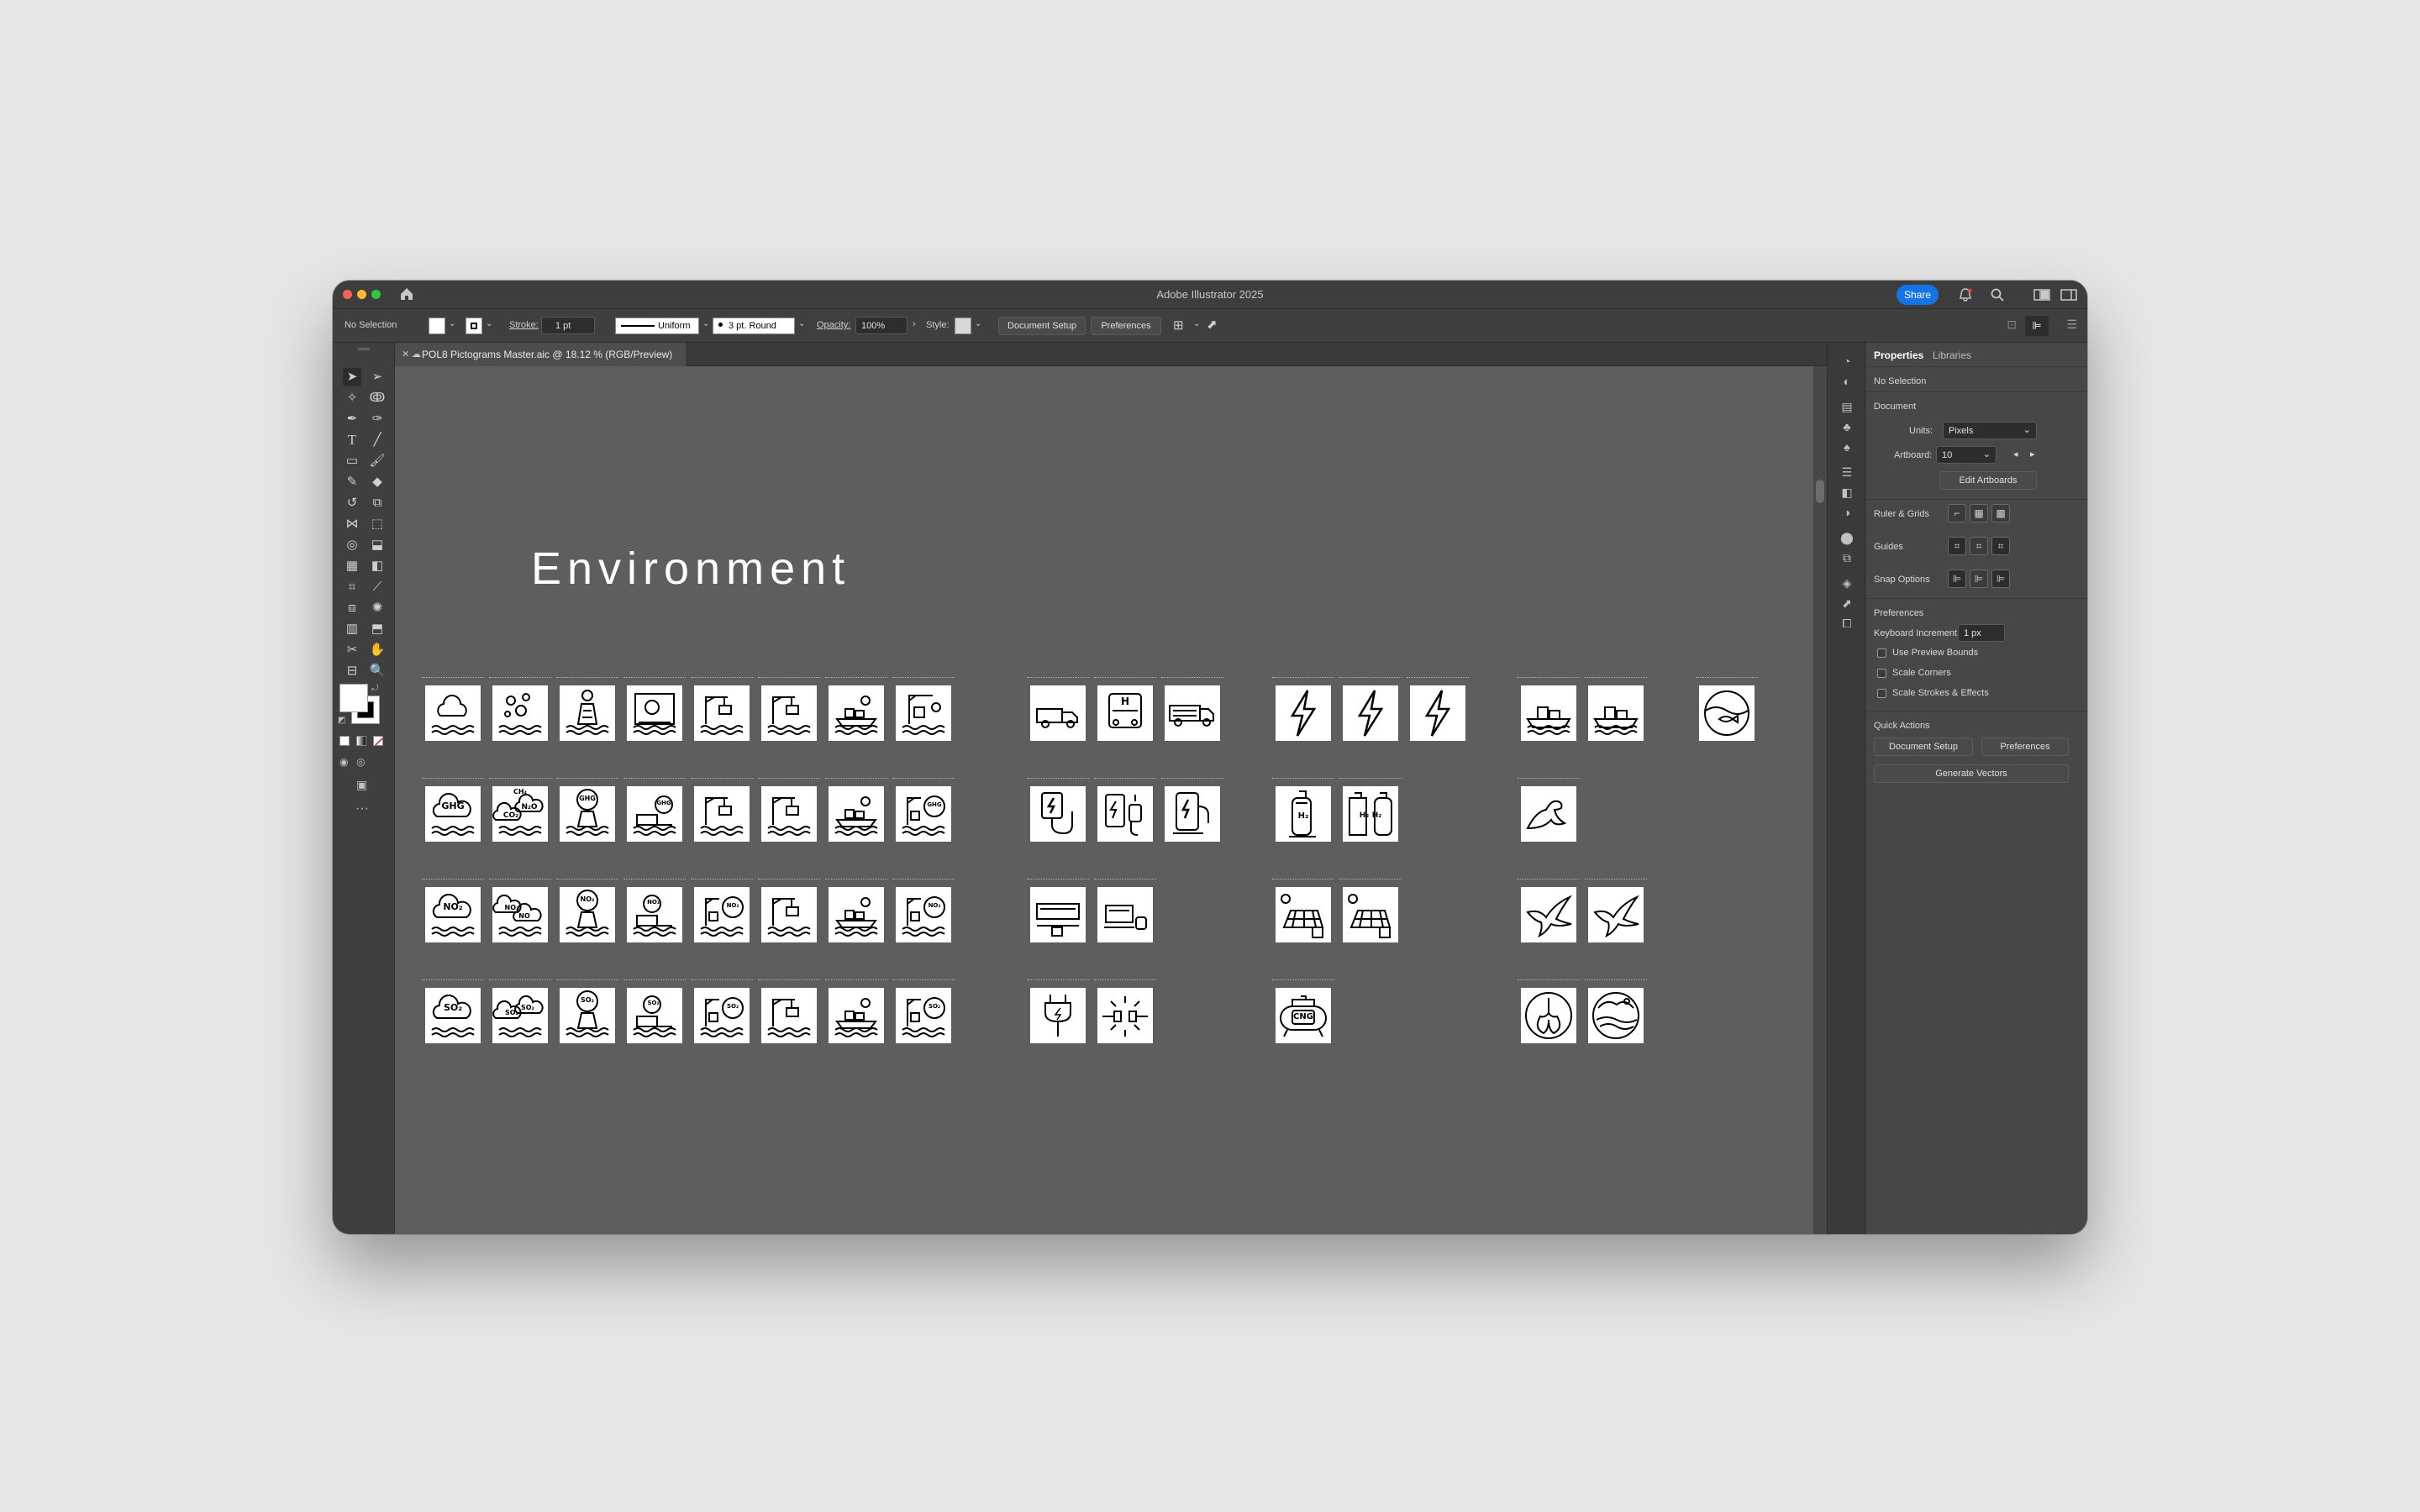  Describe the element at coordinates (2012, 325) in the screenshot. I see `arrange-icon: ⊡` at that location.